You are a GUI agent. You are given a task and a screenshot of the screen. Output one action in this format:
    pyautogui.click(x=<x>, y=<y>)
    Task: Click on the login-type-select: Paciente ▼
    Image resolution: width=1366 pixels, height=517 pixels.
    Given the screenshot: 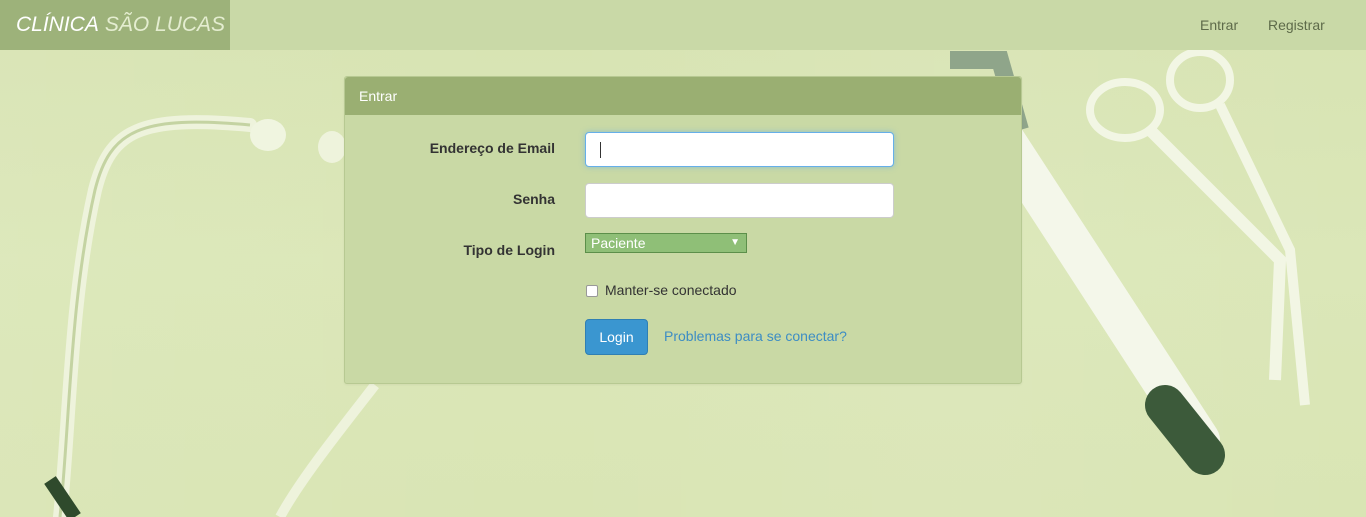 What is the action you would take?
    pyautogui.click(x=666, y=243)
    